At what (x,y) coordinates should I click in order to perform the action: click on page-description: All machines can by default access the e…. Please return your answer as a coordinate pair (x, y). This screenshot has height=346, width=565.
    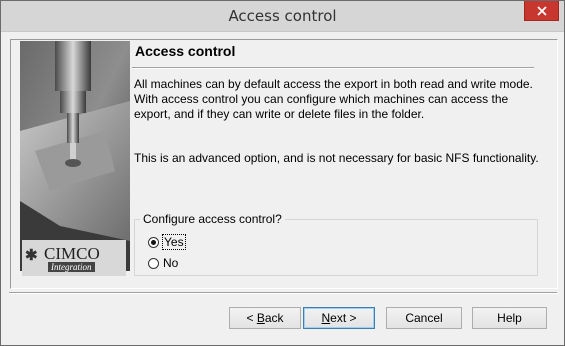
    Looking at the image, I should click on (333, 99).